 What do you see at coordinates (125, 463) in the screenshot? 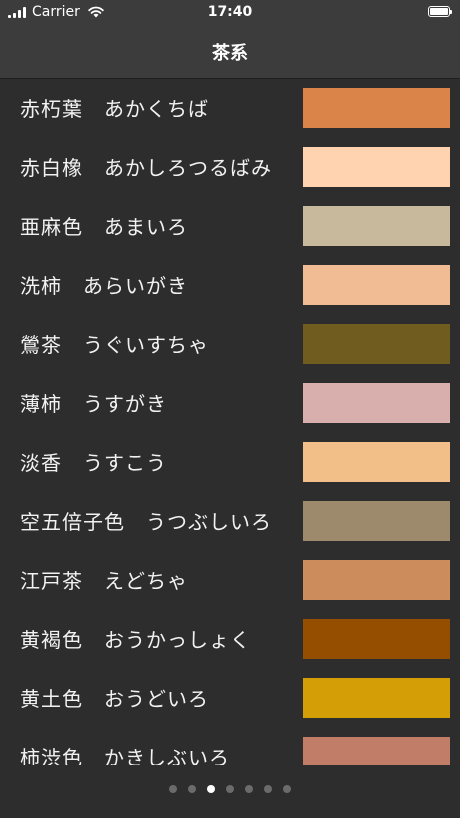
I see `color-reading: うすこう` at bounding box center [125, 463].